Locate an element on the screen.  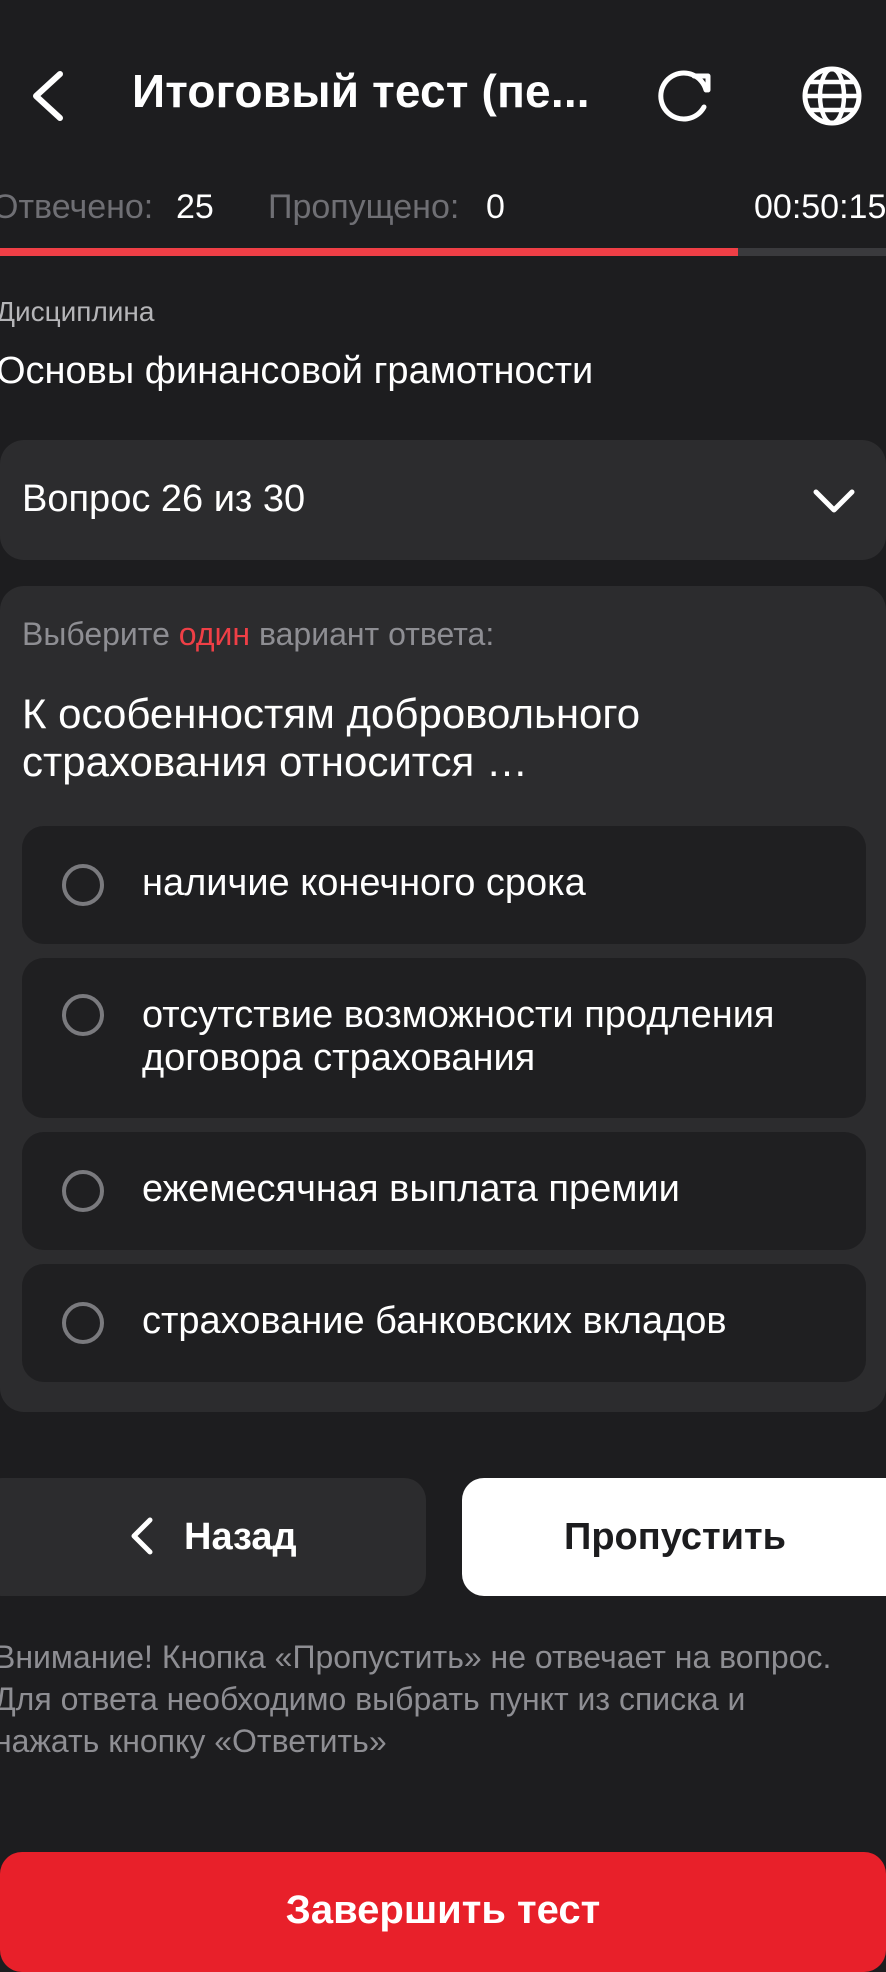
question-selector-label: Вопрос 26 из 30 is located at coordinates (164, 499).